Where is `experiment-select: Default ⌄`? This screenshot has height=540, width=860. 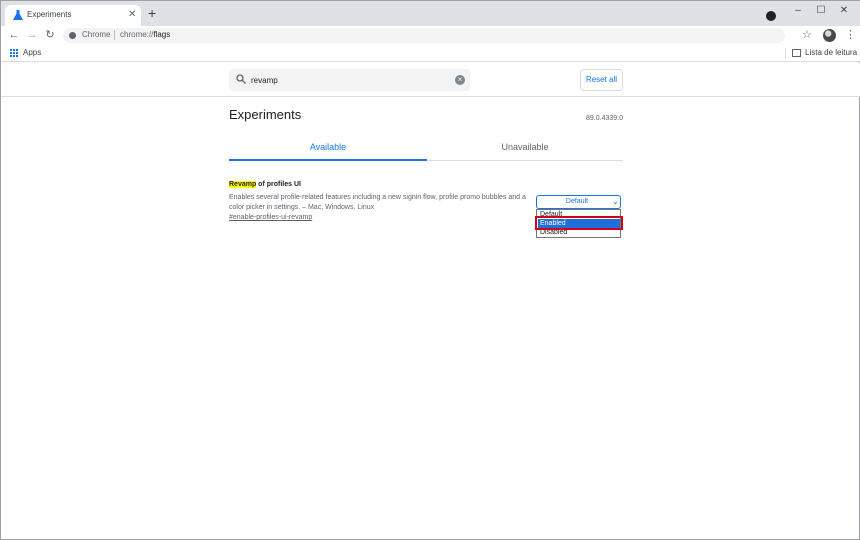
experiment-select: Default ⌄ is located at coordinates (578, 202).